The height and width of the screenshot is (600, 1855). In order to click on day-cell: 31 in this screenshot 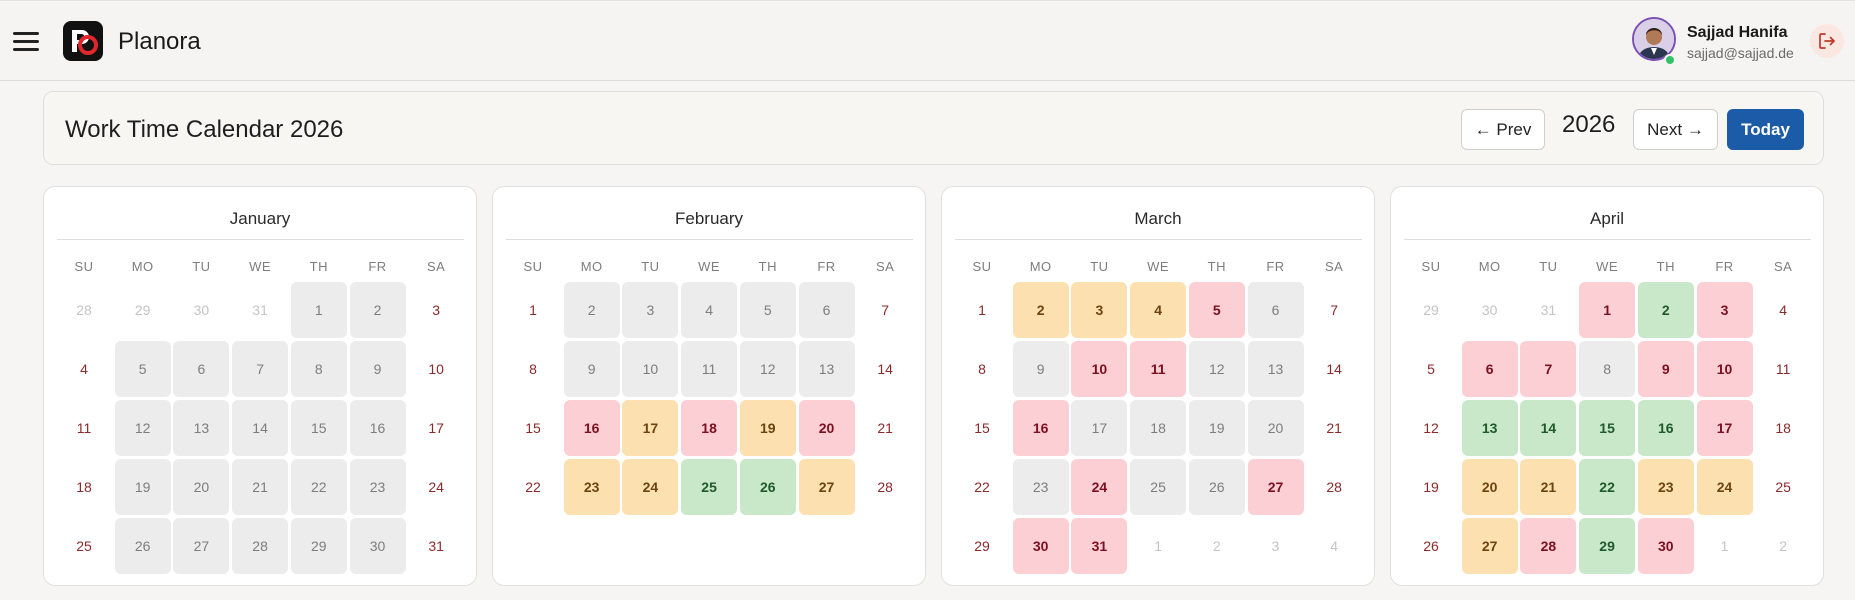, I will do `click(436, 546)`.